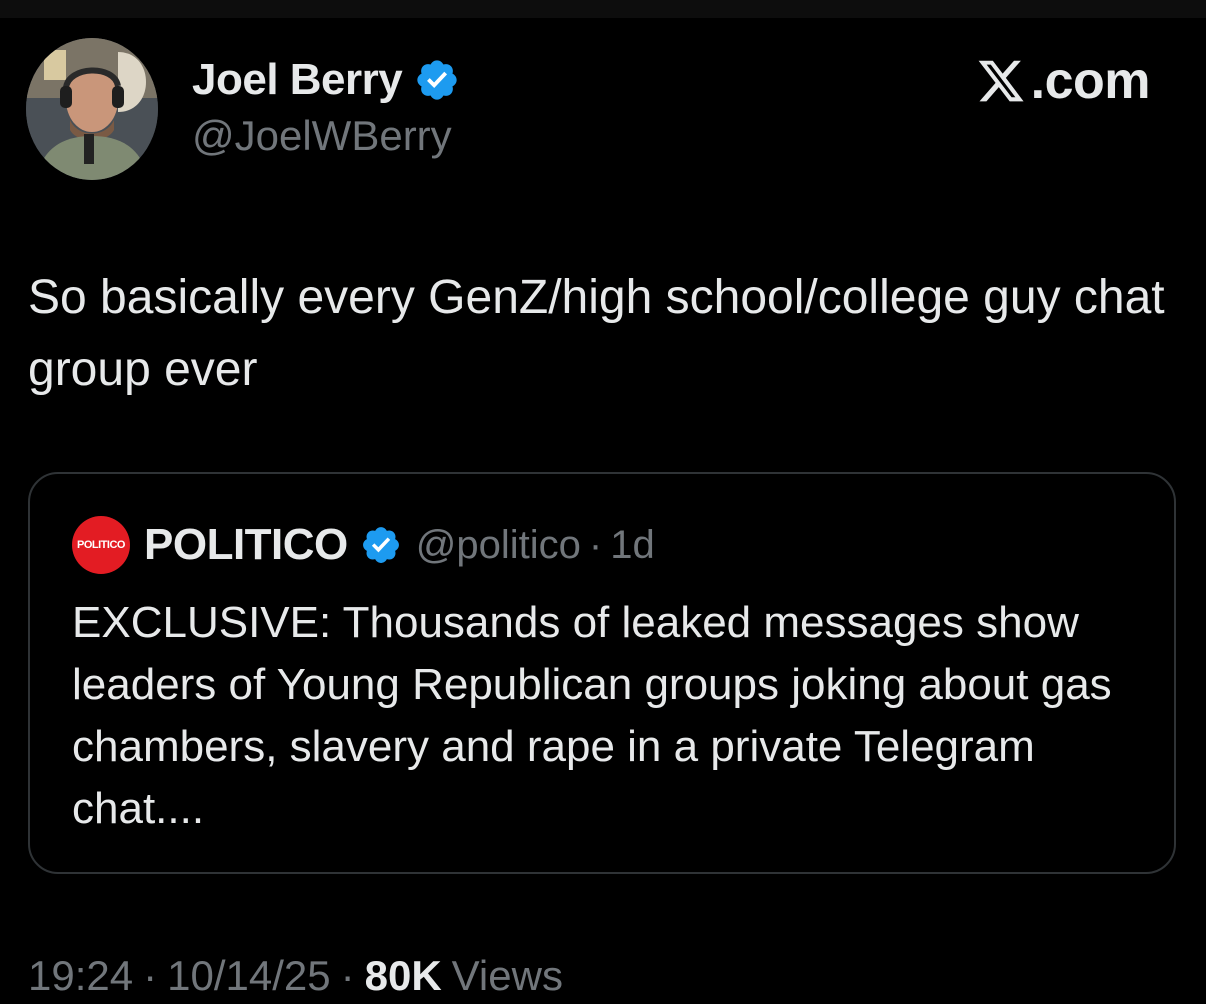  Describe the element at coordinates (249, 976) in the screenshot. I see `tweet-date: 10/14/25` at that location.